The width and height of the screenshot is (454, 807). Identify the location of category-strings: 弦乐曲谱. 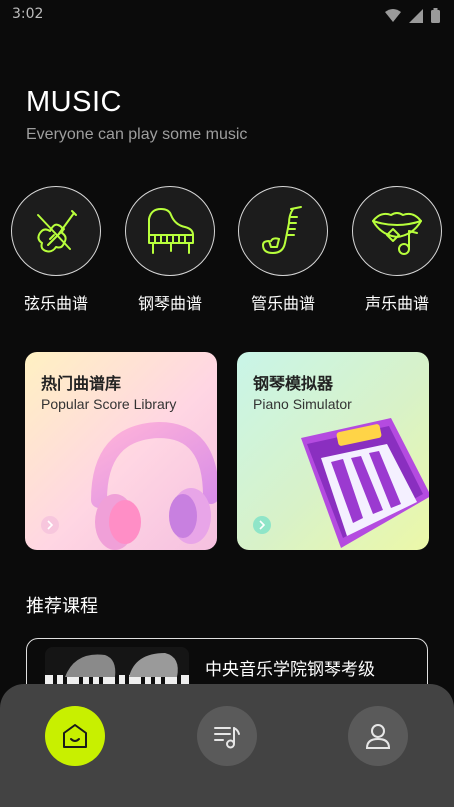
(56, 250).